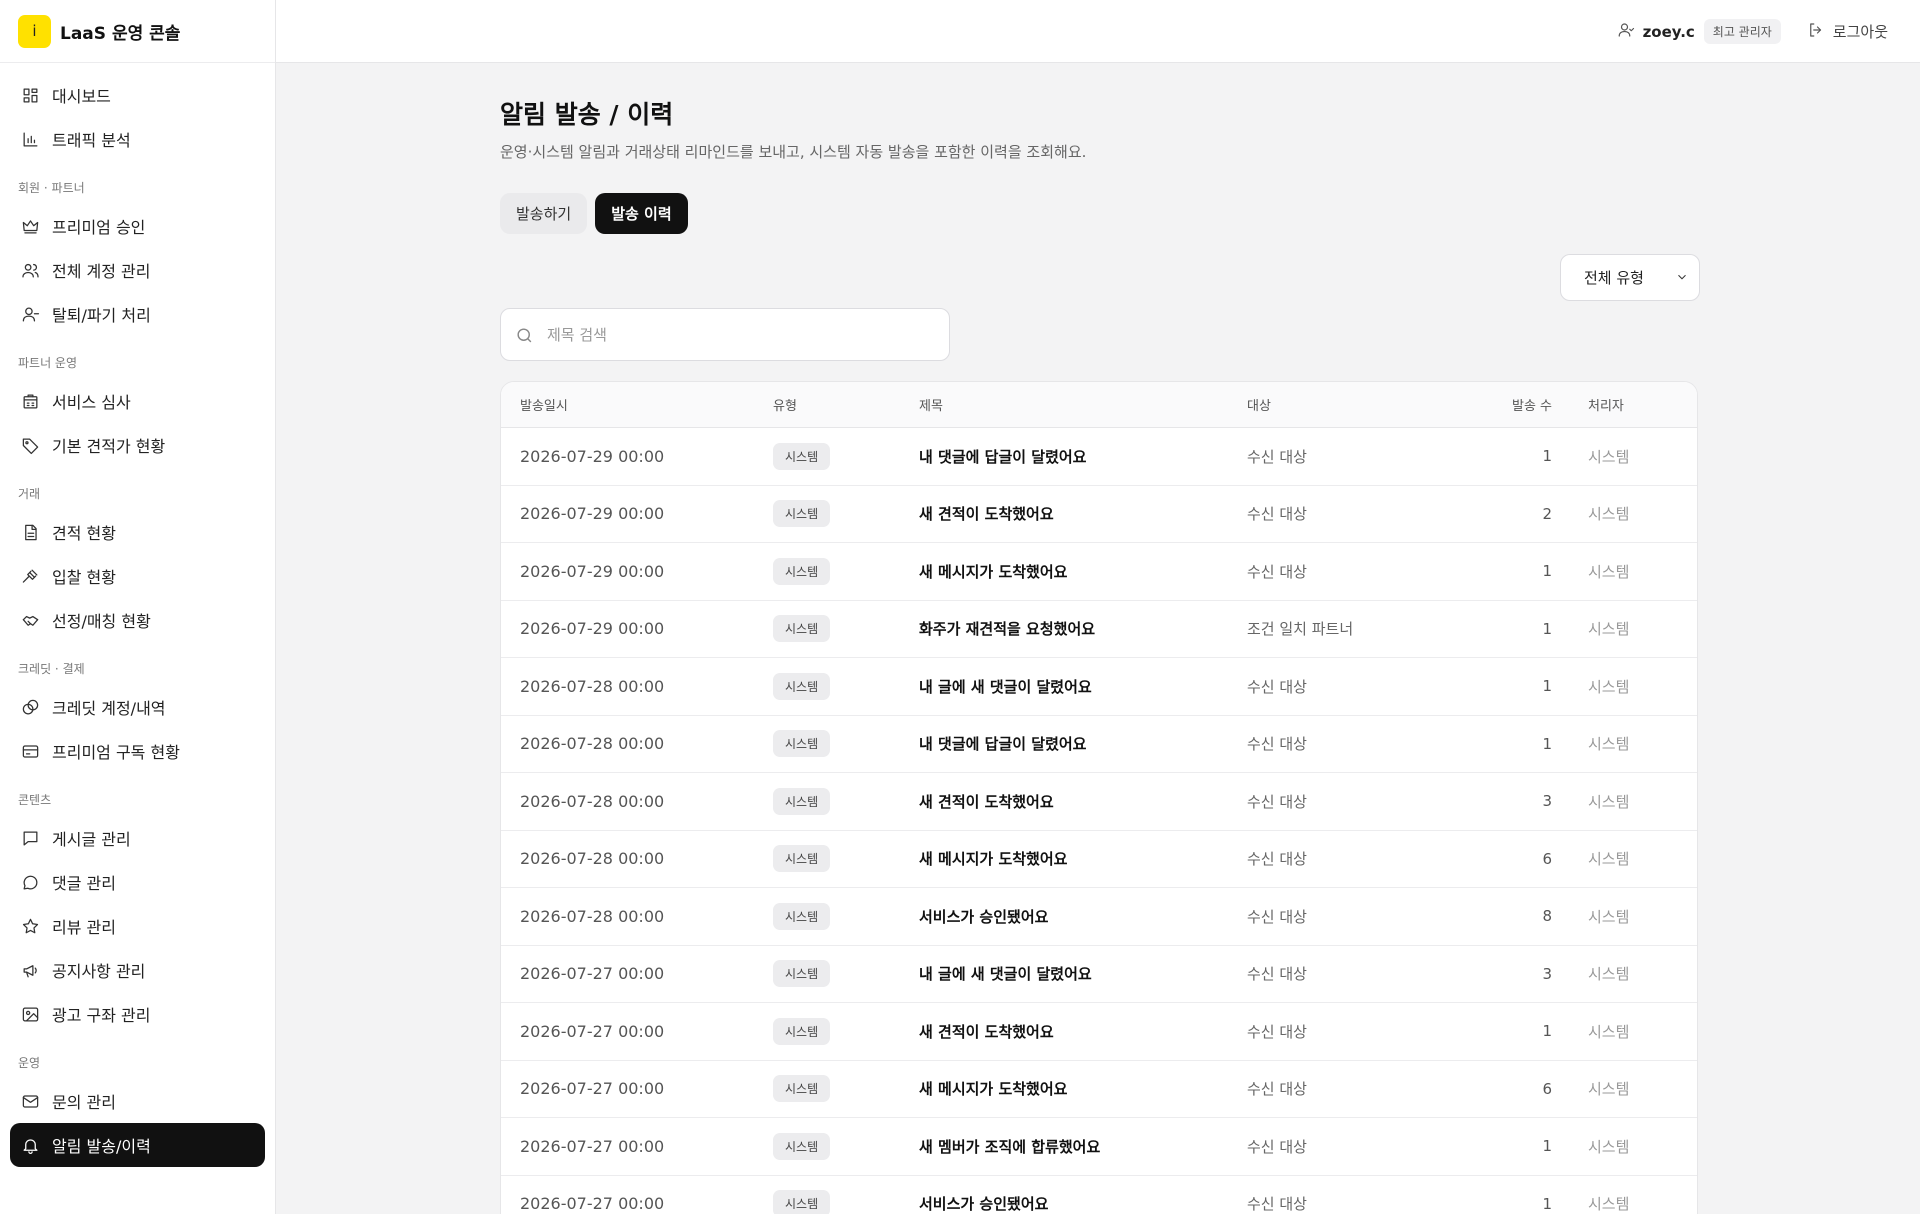 This screenshot has width=1920, height=1214. What do you see at coordinates (137, 1014) in the screenshot?
I see `sidebar-item-image: 광고 구좌 관리` at bounding box center [137, 1014].